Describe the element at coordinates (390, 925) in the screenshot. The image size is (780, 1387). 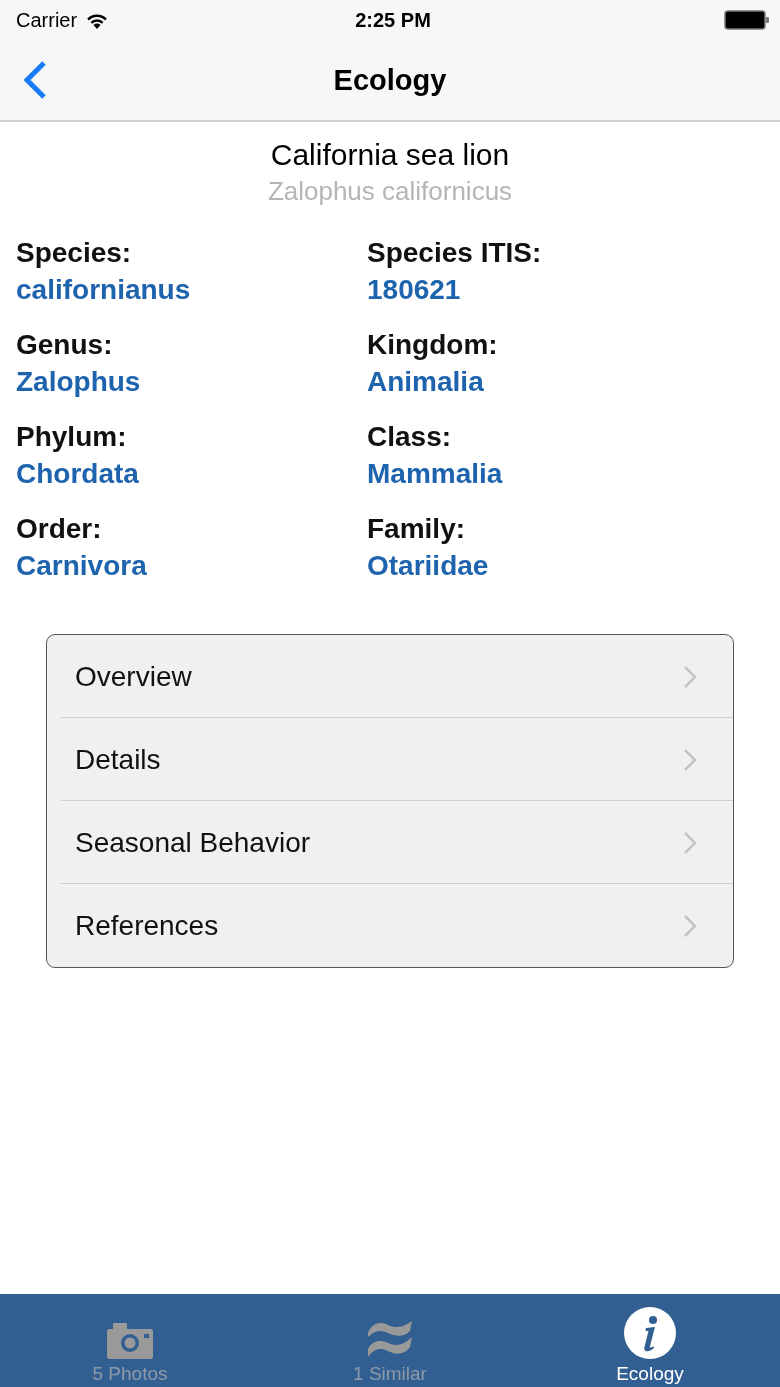
I see `section-row: References` at that location.